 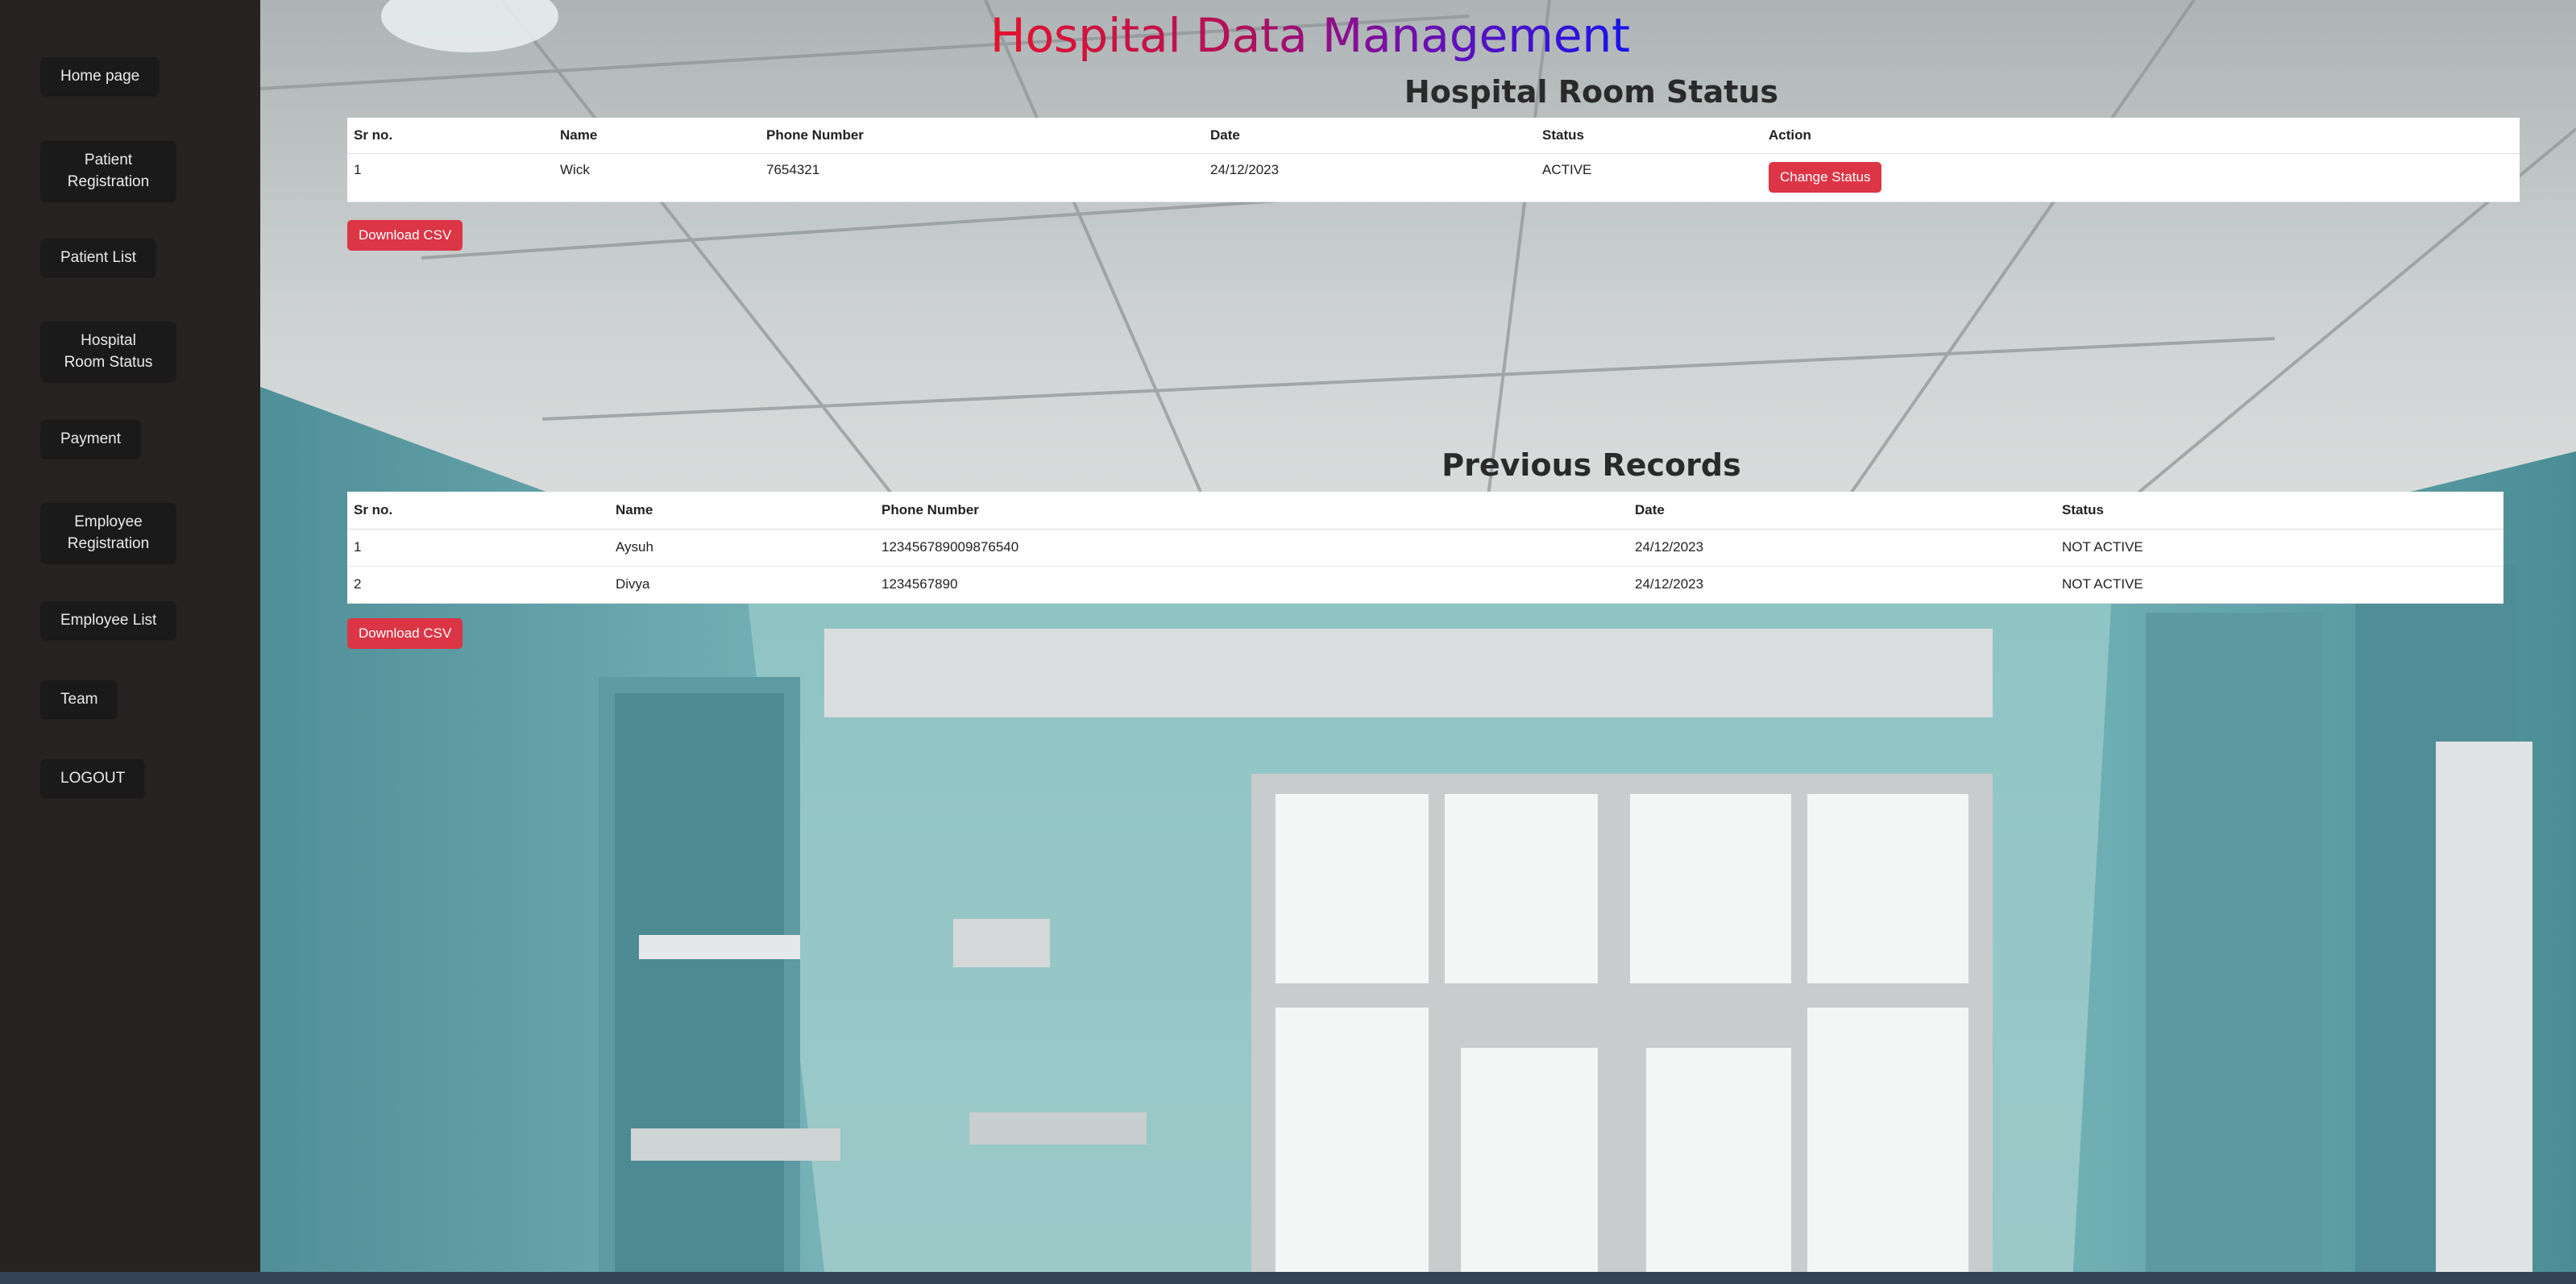 What do you see at coordinates (1649, 177) in the screenshot?
I see `cell-status: ACTIVE` at bounding box center [1649, 177].